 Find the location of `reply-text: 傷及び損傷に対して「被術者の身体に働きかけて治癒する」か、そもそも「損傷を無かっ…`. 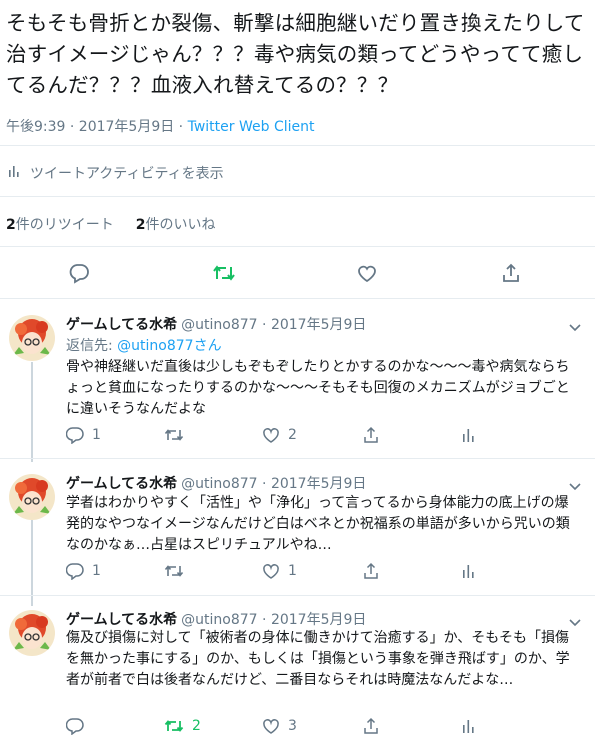

reply-text: 傷及び損傷に対して「被術者の身体に働きかけて治癒する」か、そもそも「損傷を無かっ… is located at coordinates (318, 659).